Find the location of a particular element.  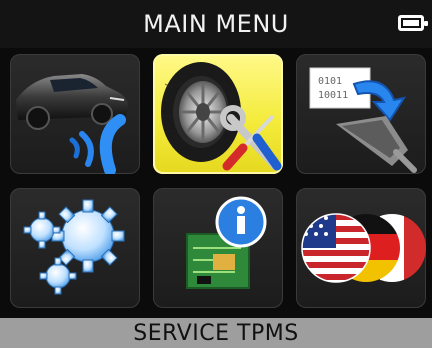

tire-tools-icon is located at coordinates (221, 116).